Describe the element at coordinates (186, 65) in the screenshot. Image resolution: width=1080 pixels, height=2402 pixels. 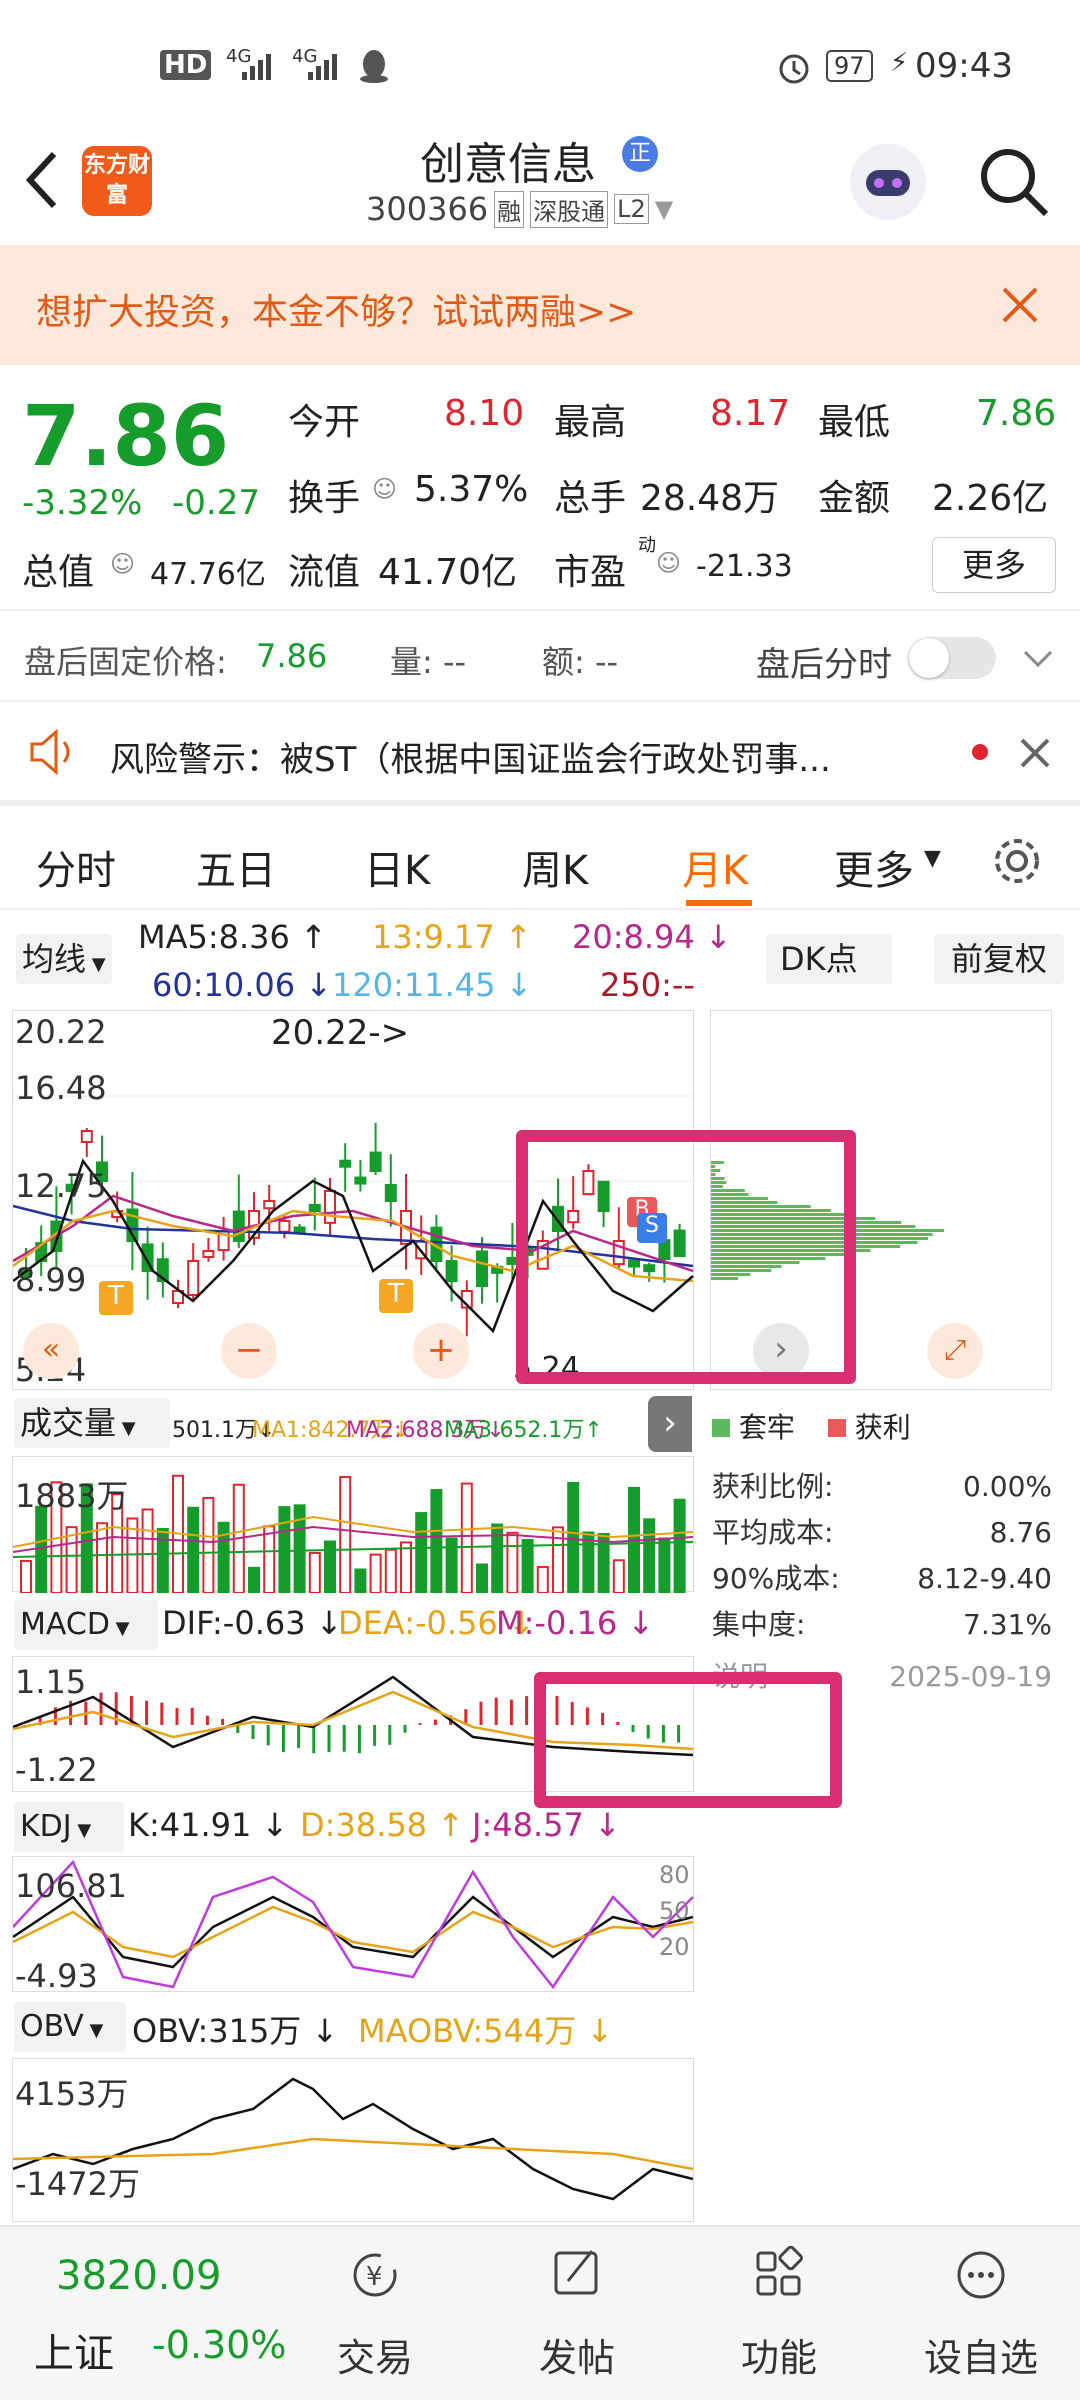
I see `hd-icon: HD` at that location.